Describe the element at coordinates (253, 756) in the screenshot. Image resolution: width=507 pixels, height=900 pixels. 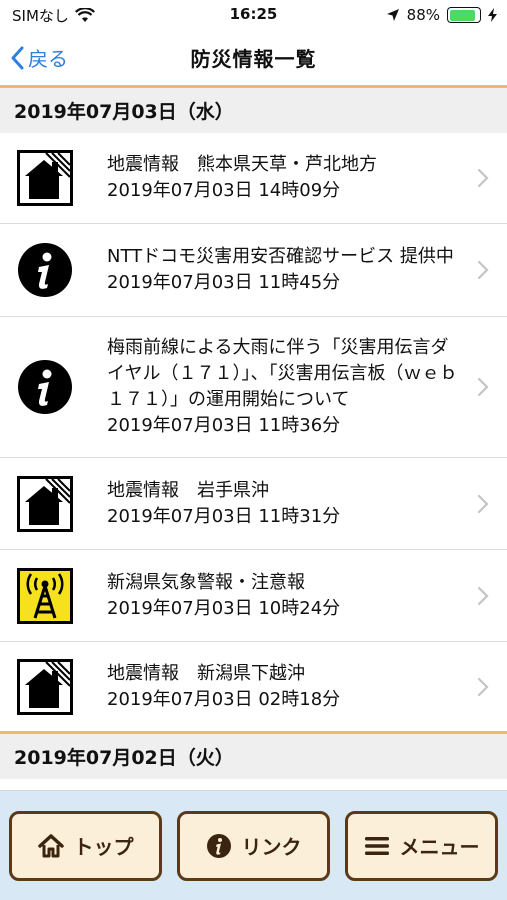
I see `section-header-date: 2019年07月02日（火）` at that location.